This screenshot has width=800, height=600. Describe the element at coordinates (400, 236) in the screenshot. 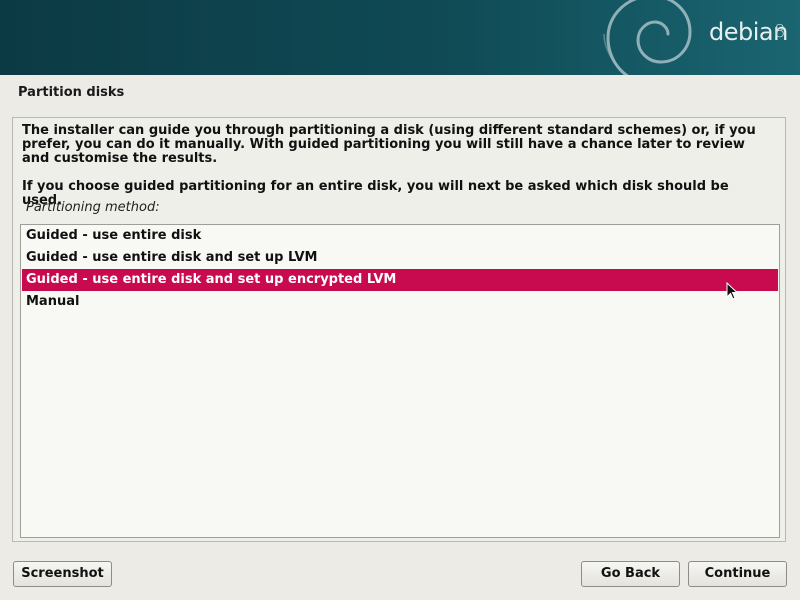

I see `list-item: Guided - use entire disk` at that location.